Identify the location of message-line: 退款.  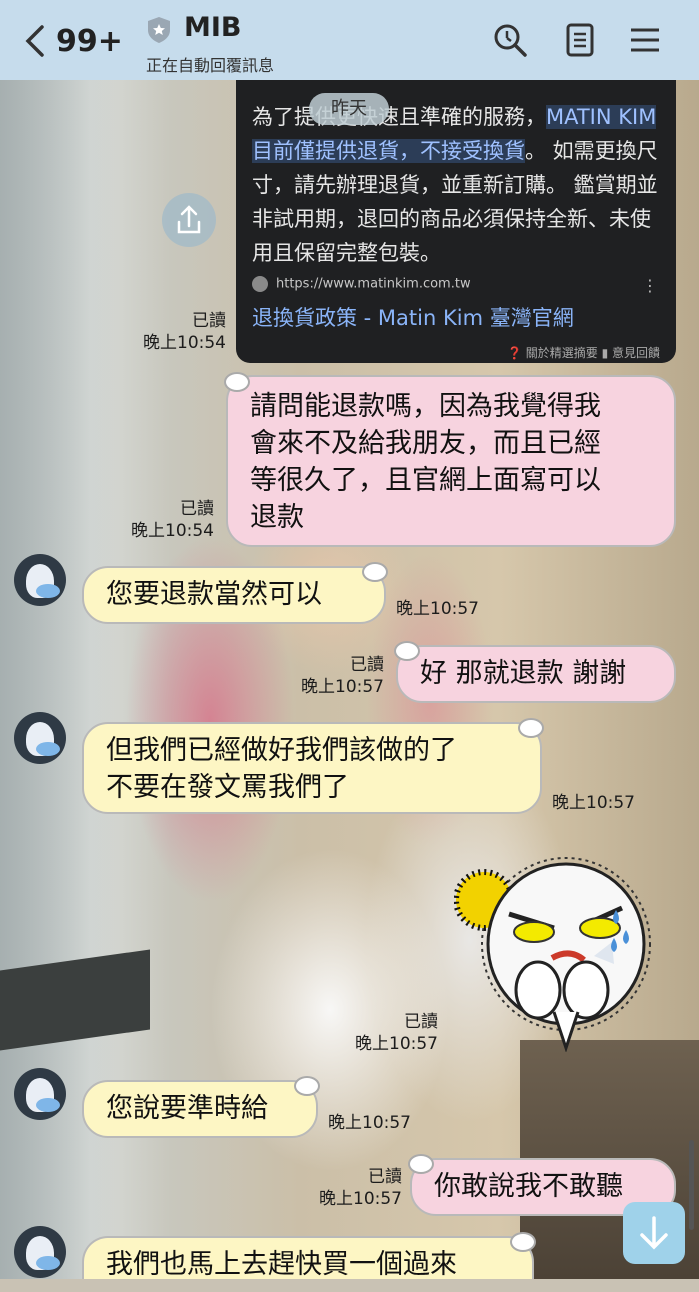
(277, 517).